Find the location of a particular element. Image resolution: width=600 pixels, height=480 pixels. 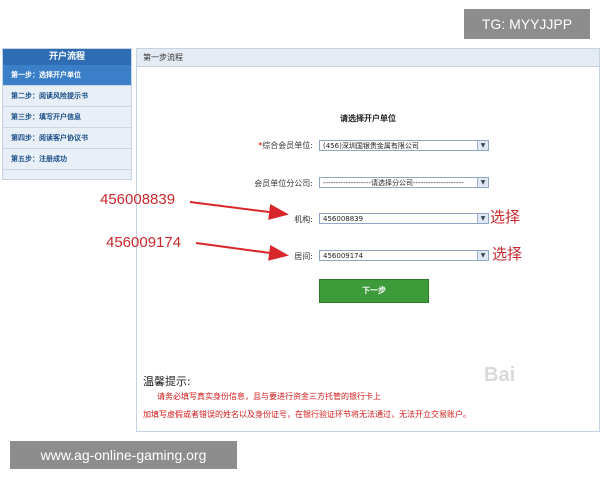

sidebar-item-step3: 第三步：填写开户信息 is located at coordinates (67, 117).